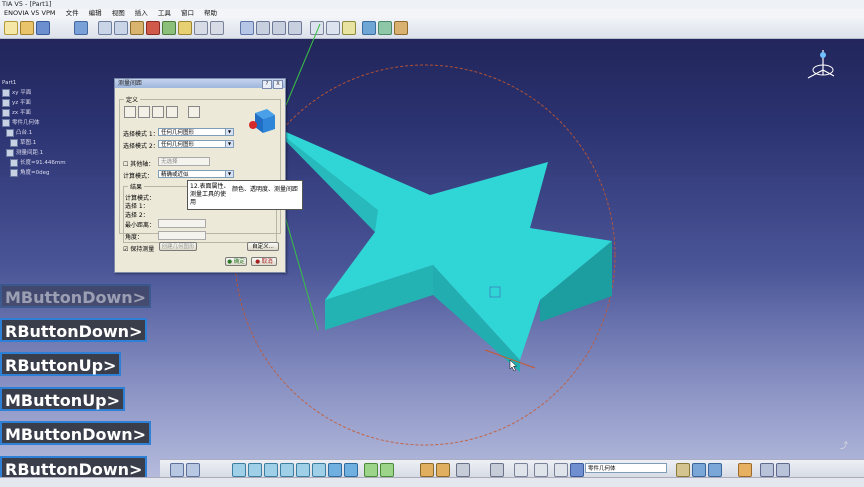 The image size is (864, 487). I want to click on swap-visible-icon, so click(387, 470).